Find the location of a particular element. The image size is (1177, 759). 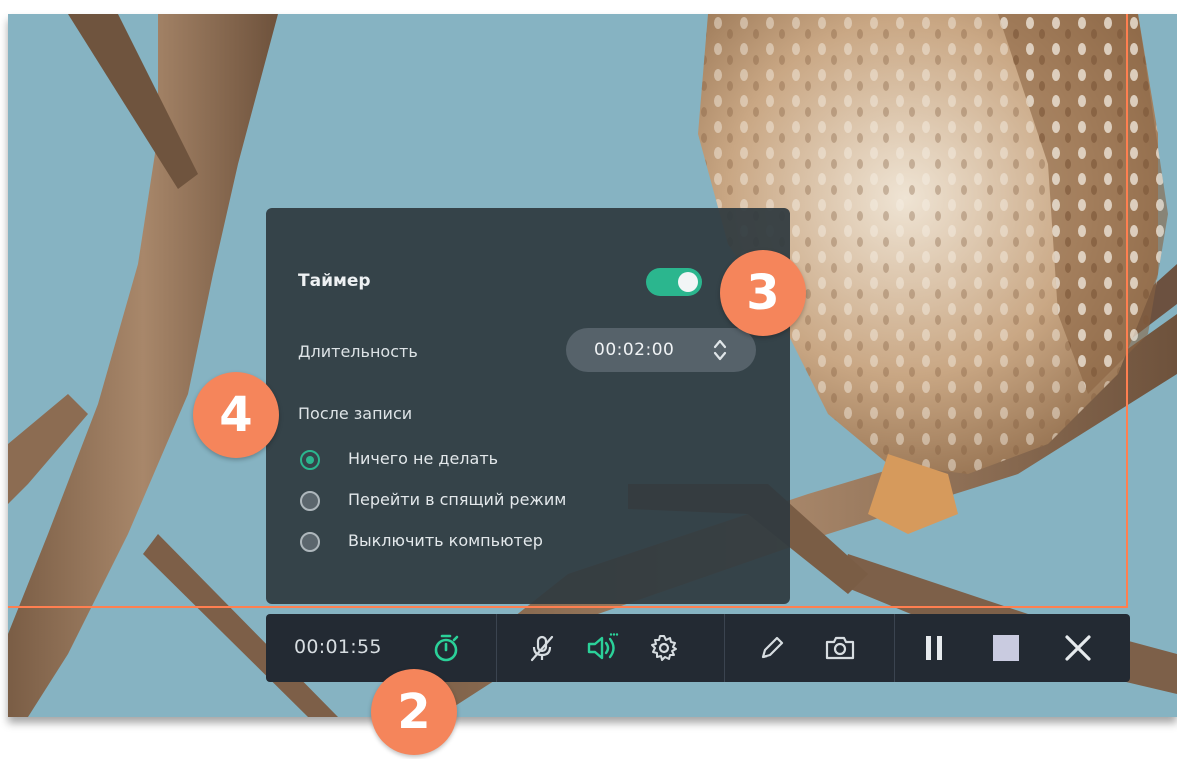

callout-badge-2: 2 is located at coordinates (414, 712).